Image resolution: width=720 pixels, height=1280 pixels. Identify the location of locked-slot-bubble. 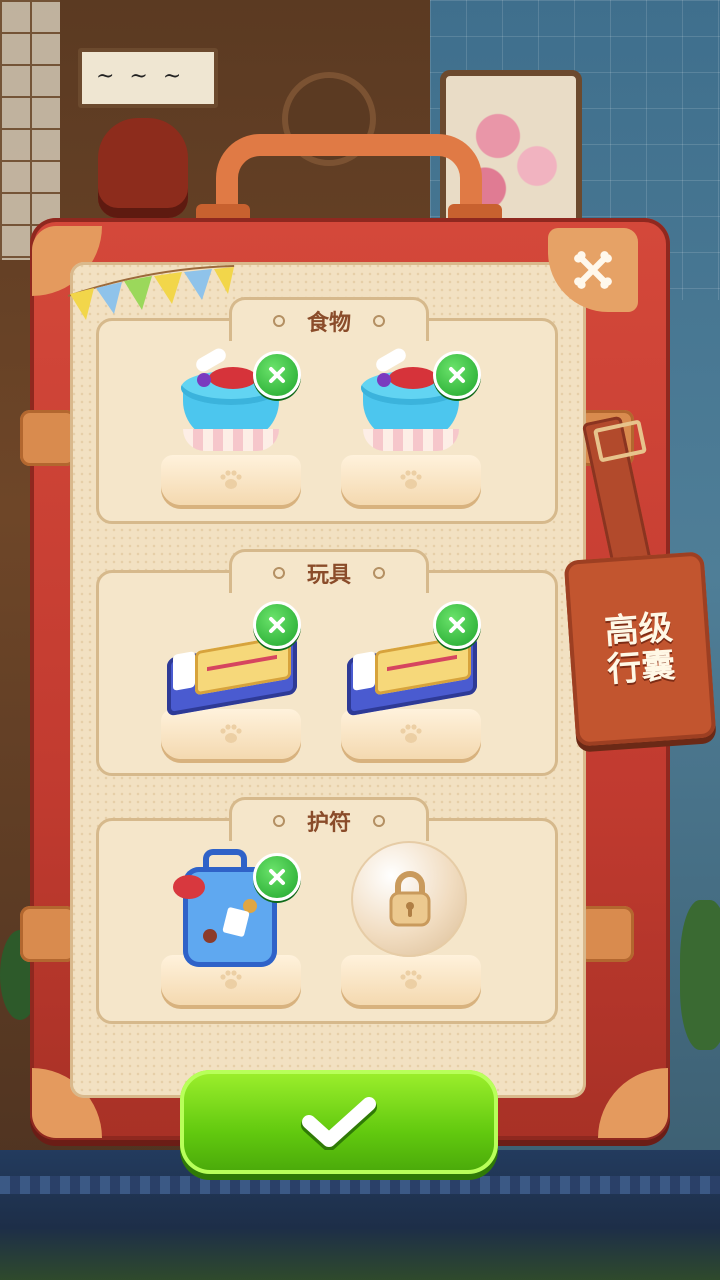
(409, 899).